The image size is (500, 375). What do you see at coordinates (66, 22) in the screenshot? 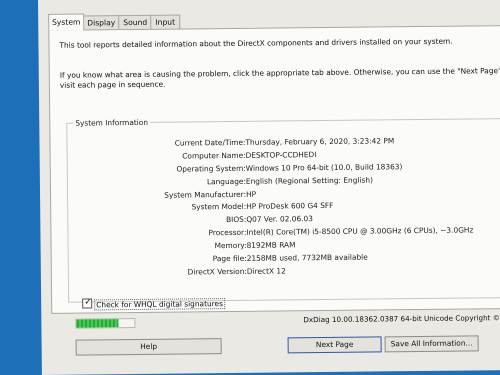
I see `tab-system: System` at bounding box center [66, 22].